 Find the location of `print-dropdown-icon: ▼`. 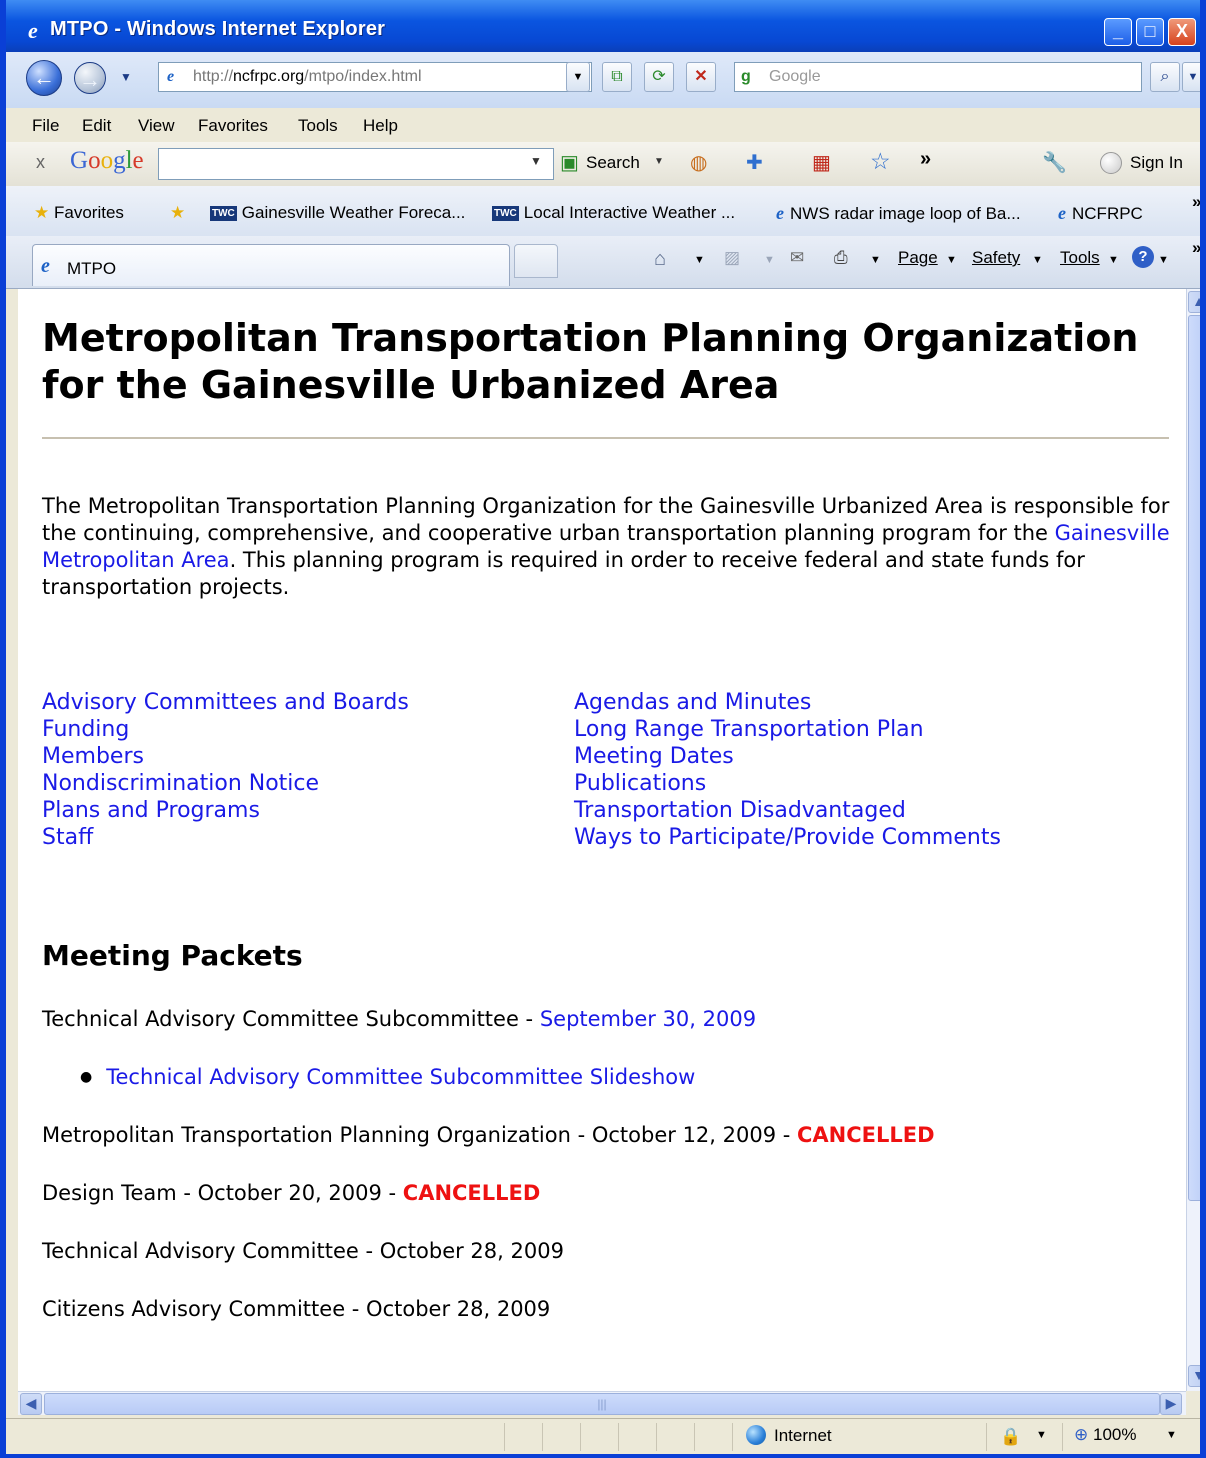

print-dropdown-icon: ▼ is located at coordinates (875, 260).